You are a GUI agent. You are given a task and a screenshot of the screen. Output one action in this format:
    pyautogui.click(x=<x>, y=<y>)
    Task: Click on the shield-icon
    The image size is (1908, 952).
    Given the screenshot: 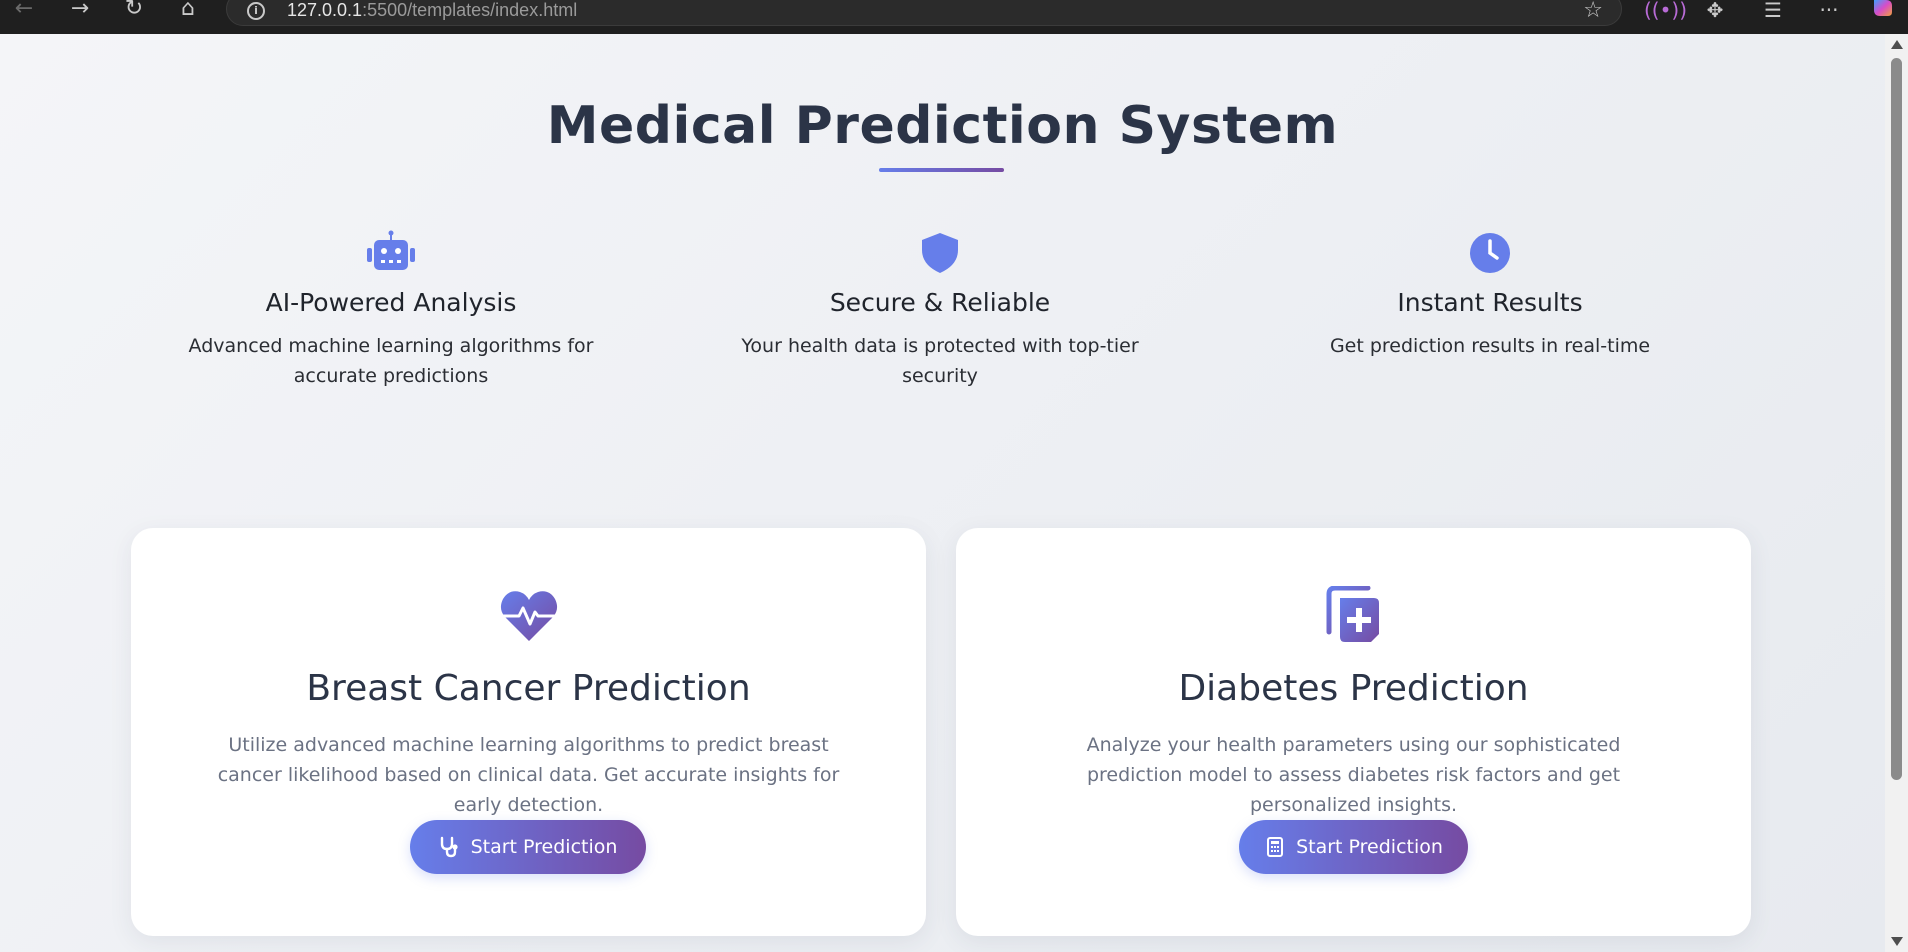 What is the action you would take?
    pyautogui.click(x=940, y=253)
    